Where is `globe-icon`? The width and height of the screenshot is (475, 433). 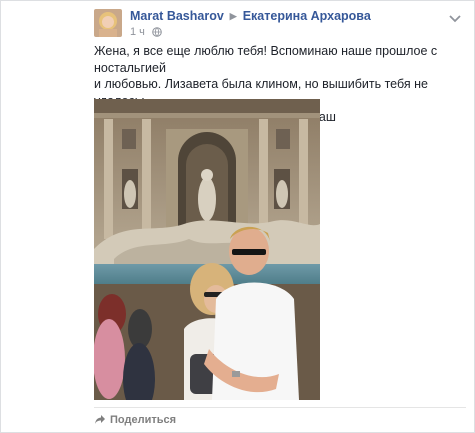 globe-icon is located at coordinates (157, 33).